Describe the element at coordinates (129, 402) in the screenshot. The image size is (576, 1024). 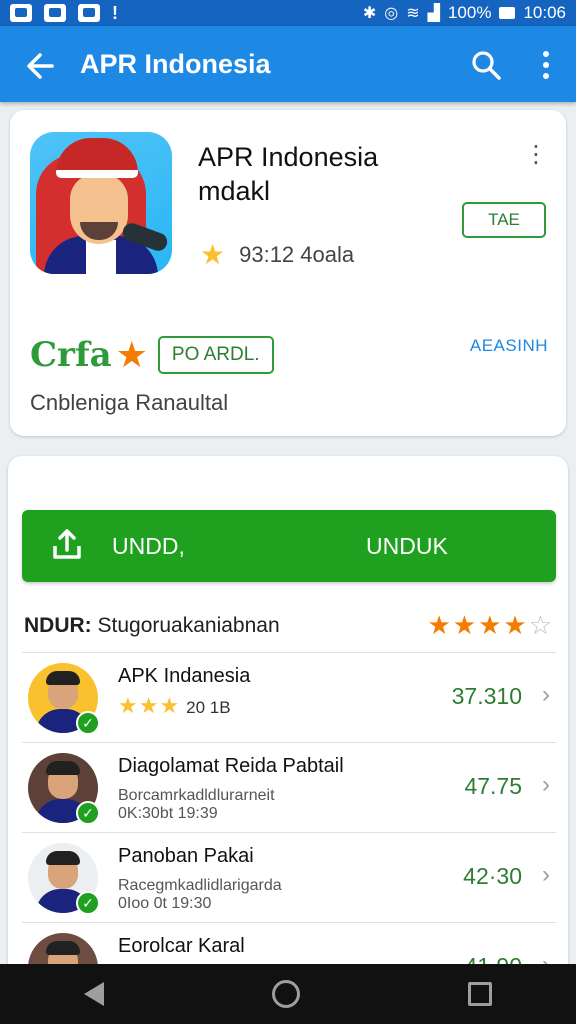
I see `app-subtitle: Cnbleniga Ranaultal` at that location.